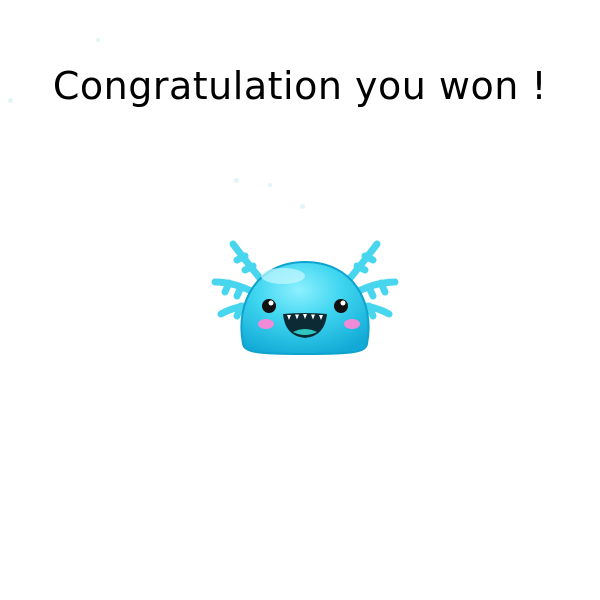 The width and height of the screenshot is (600, 600). What do you see at coordinates (266, 324) in the screenshot?
I see `mascot-cheek-left` at bounding box center [266, 324].